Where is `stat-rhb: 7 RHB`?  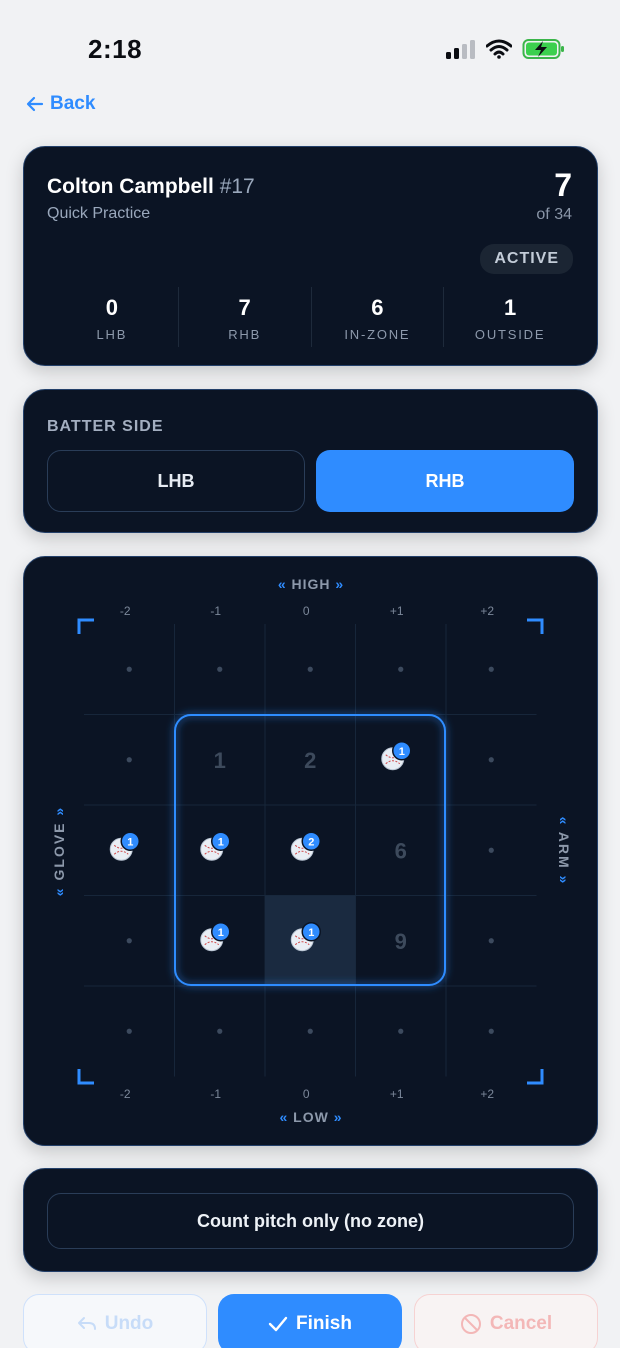 stat-rhb: 7 RHB is located at coordinates (245, 317).